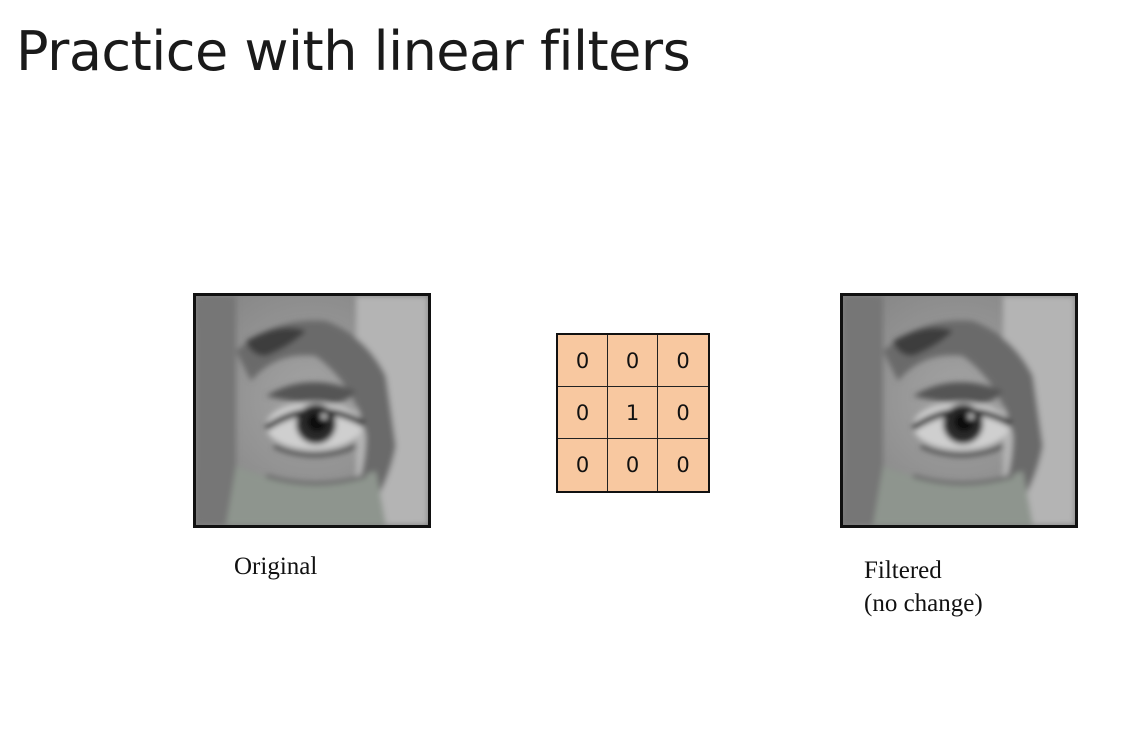 This screenshot has height=748, width=1135. I want to click on filtered-caption-line-1: Filtered, so click(903, 570).